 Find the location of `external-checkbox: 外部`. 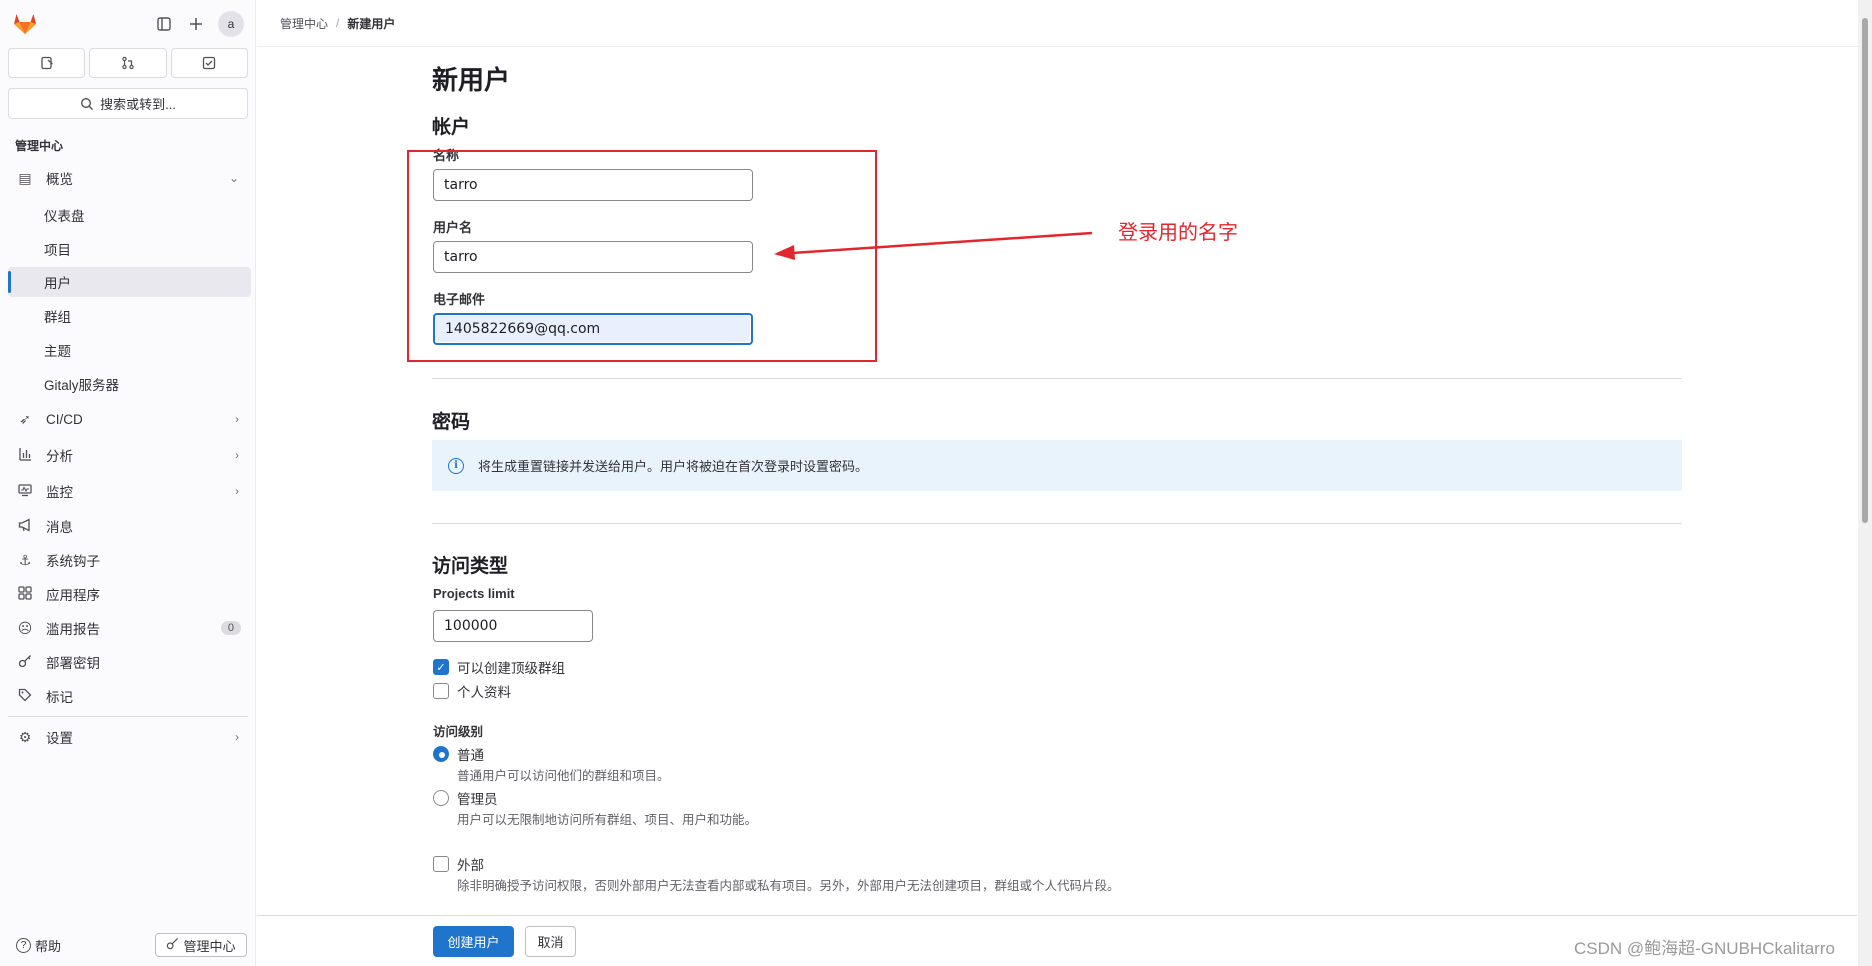

external-checkbox: 外部 is located at coordinates (458, 864).